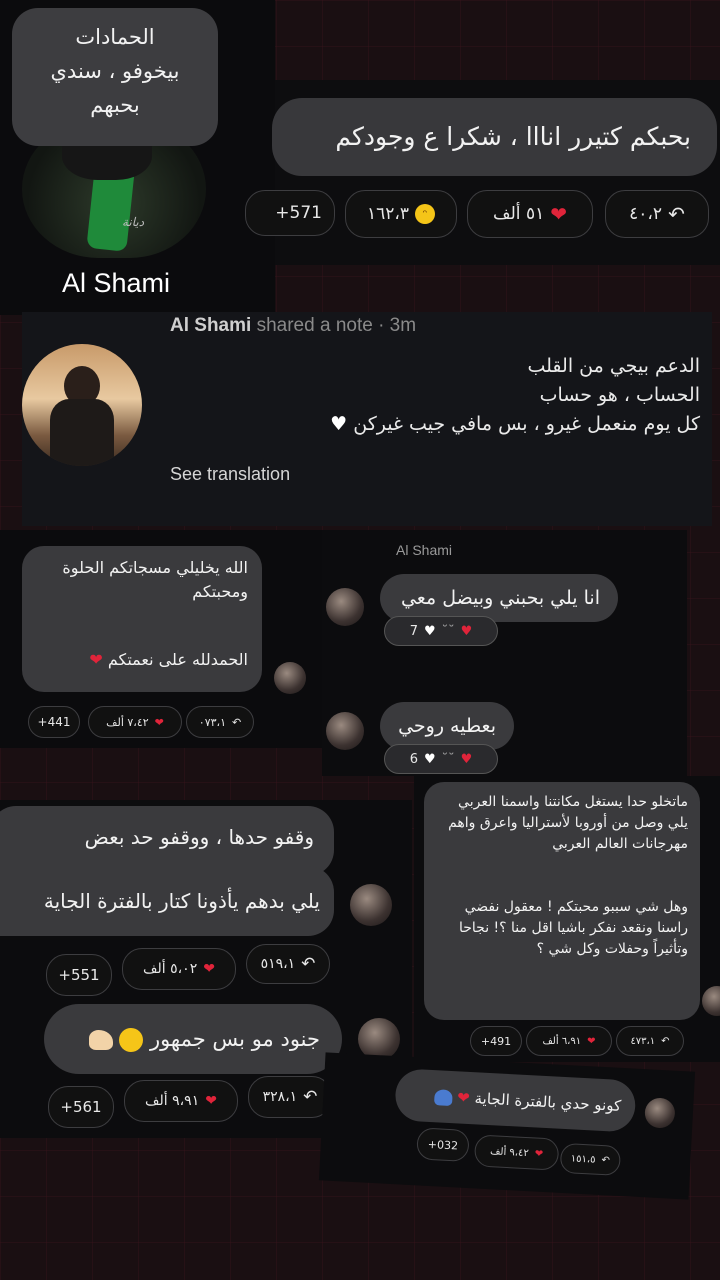 This screenshot has width=720, height=1280. Describe the element at coordinates (443, 1145) in the screenshot. I see `more-replies-button: +032` at that location.